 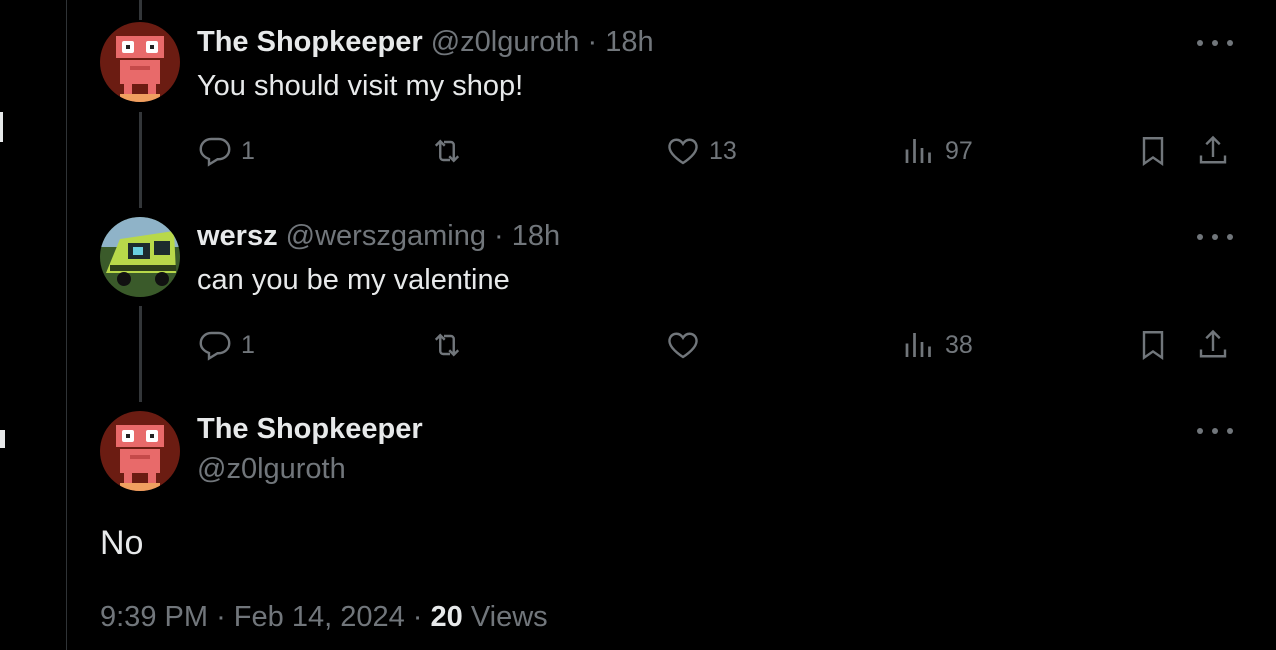 What do you see at coordinates (723, 150) in the screenshot?
I see `like-count: 13` at bounding box center [723, 150].